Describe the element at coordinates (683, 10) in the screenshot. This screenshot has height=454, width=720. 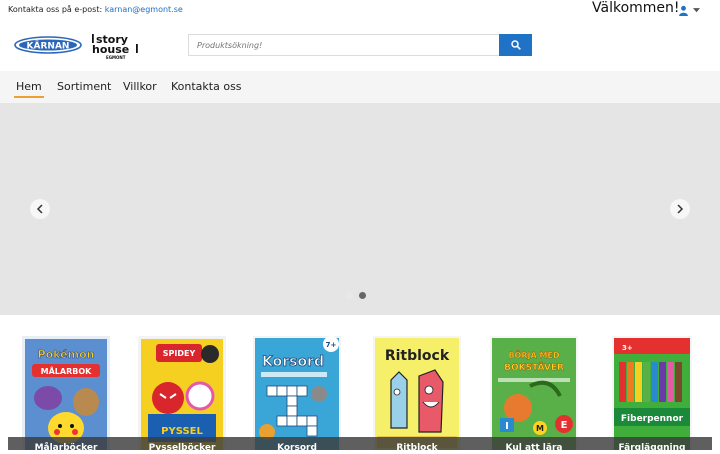
I see `user-icon` at that location.